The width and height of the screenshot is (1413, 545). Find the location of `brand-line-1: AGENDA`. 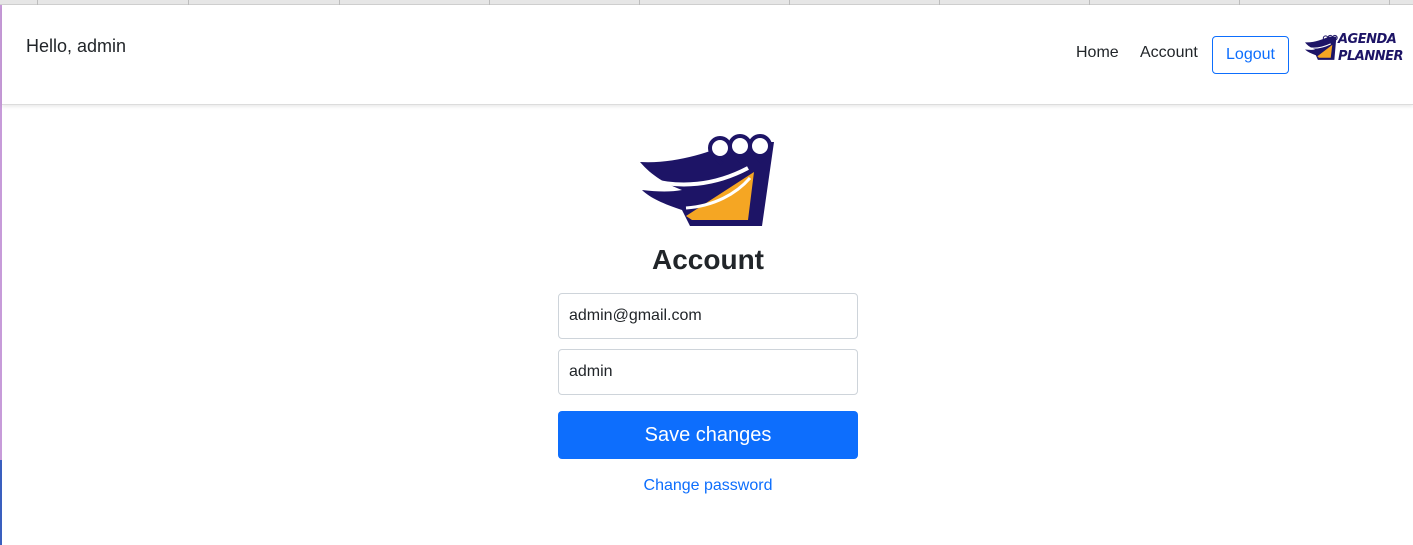

brand-line-1: AGENDA is located at coordinates (1367, 39).